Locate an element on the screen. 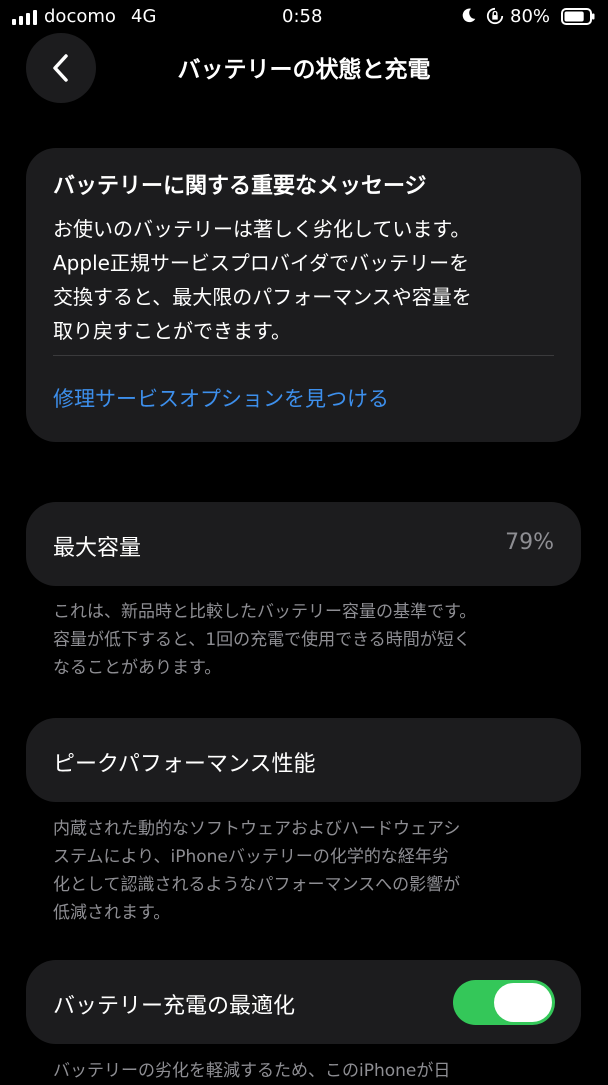 Image resolution: width=608 pixels, height=1085 pixels. optimized-charging-toggle is located at coordinates (504, 1002).